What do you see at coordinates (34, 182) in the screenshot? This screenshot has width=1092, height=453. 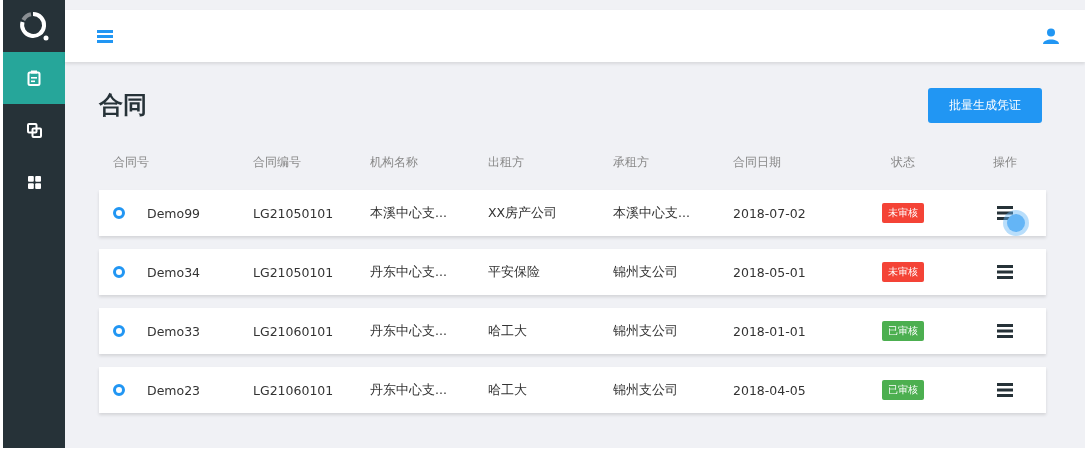 I see `grid-icon` at bounding box center [34, 182].